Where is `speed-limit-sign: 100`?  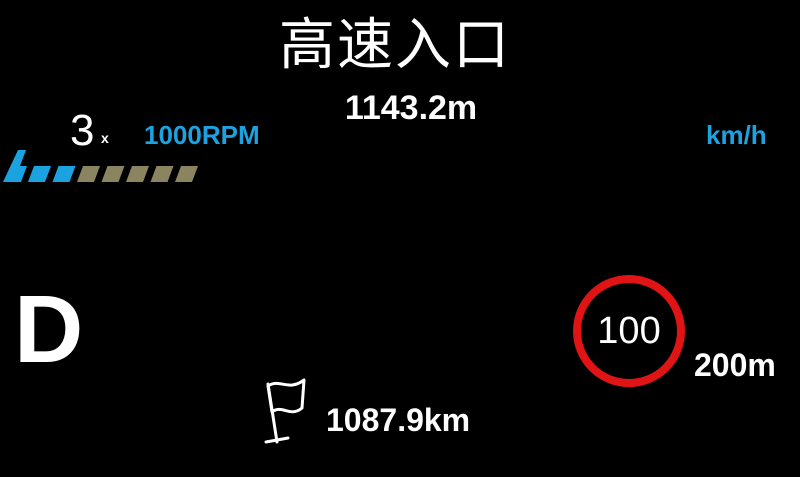 speed-limit-sign: 100 is located at coordinates (629, 331).